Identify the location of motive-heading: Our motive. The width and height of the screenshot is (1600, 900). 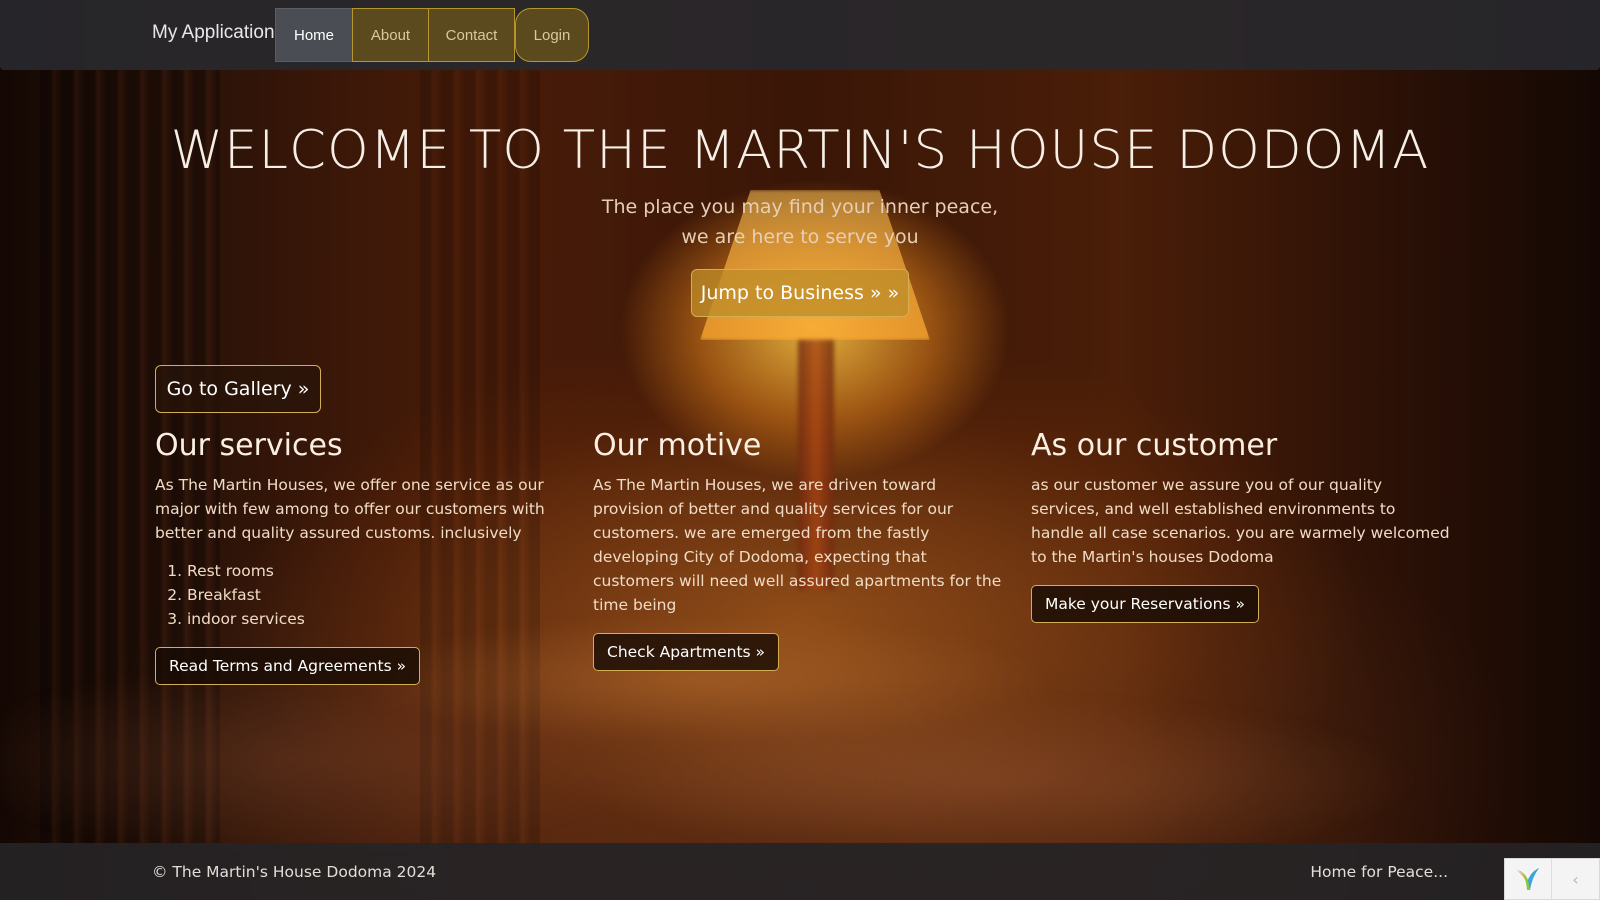
(677, 445).